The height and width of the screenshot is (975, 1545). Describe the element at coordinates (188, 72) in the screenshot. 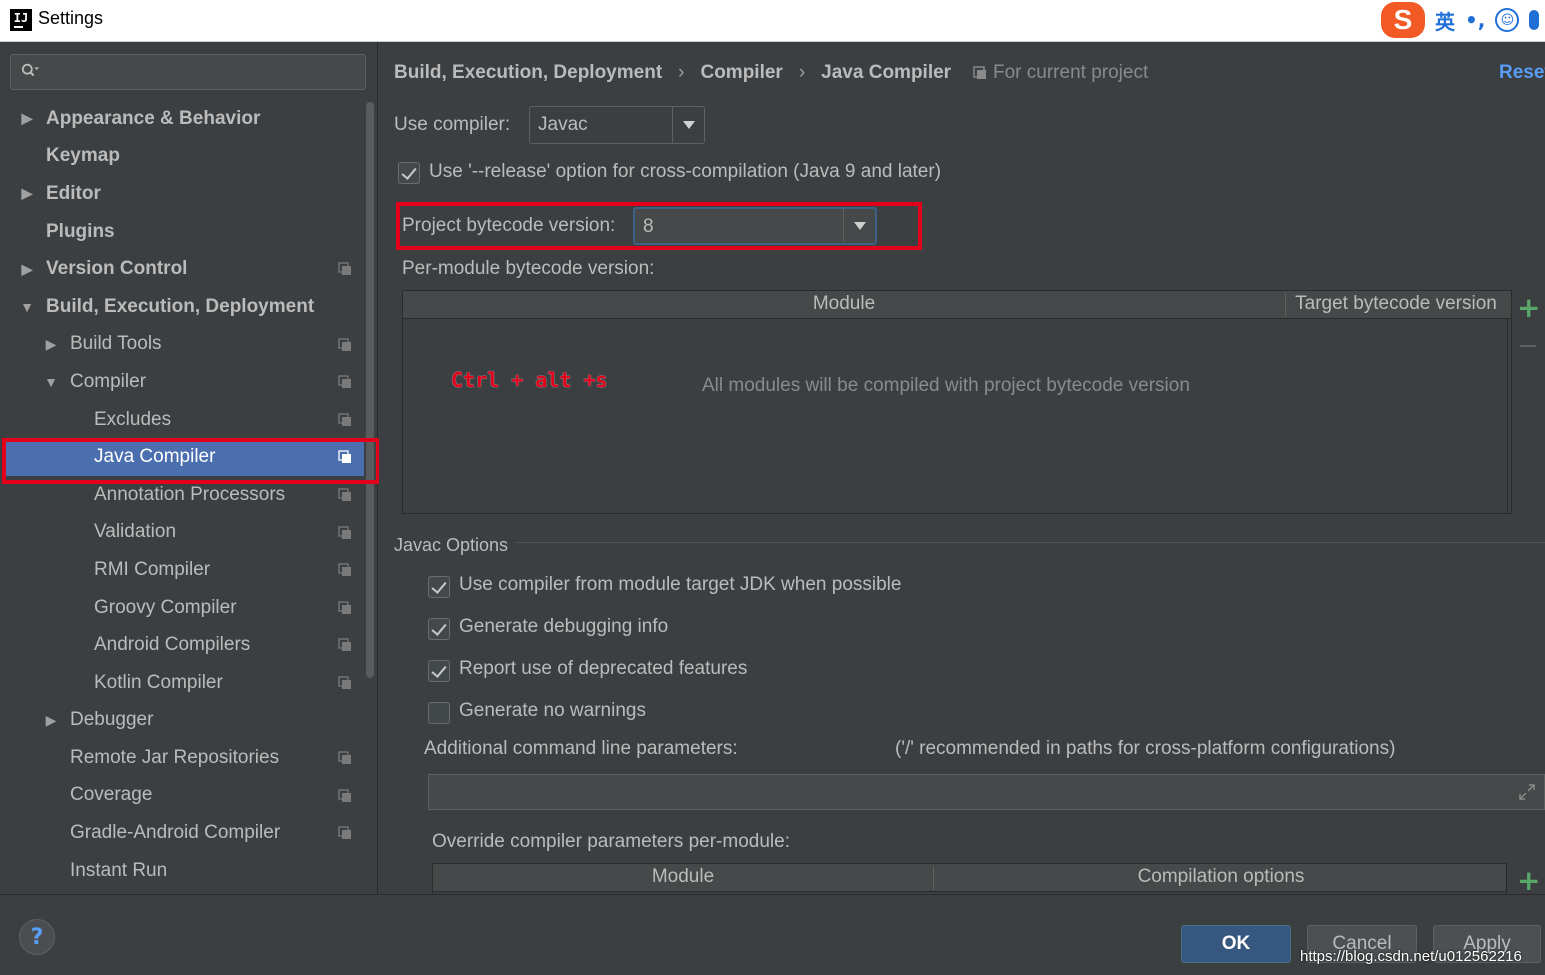

I see `settings-search-input` at that location.